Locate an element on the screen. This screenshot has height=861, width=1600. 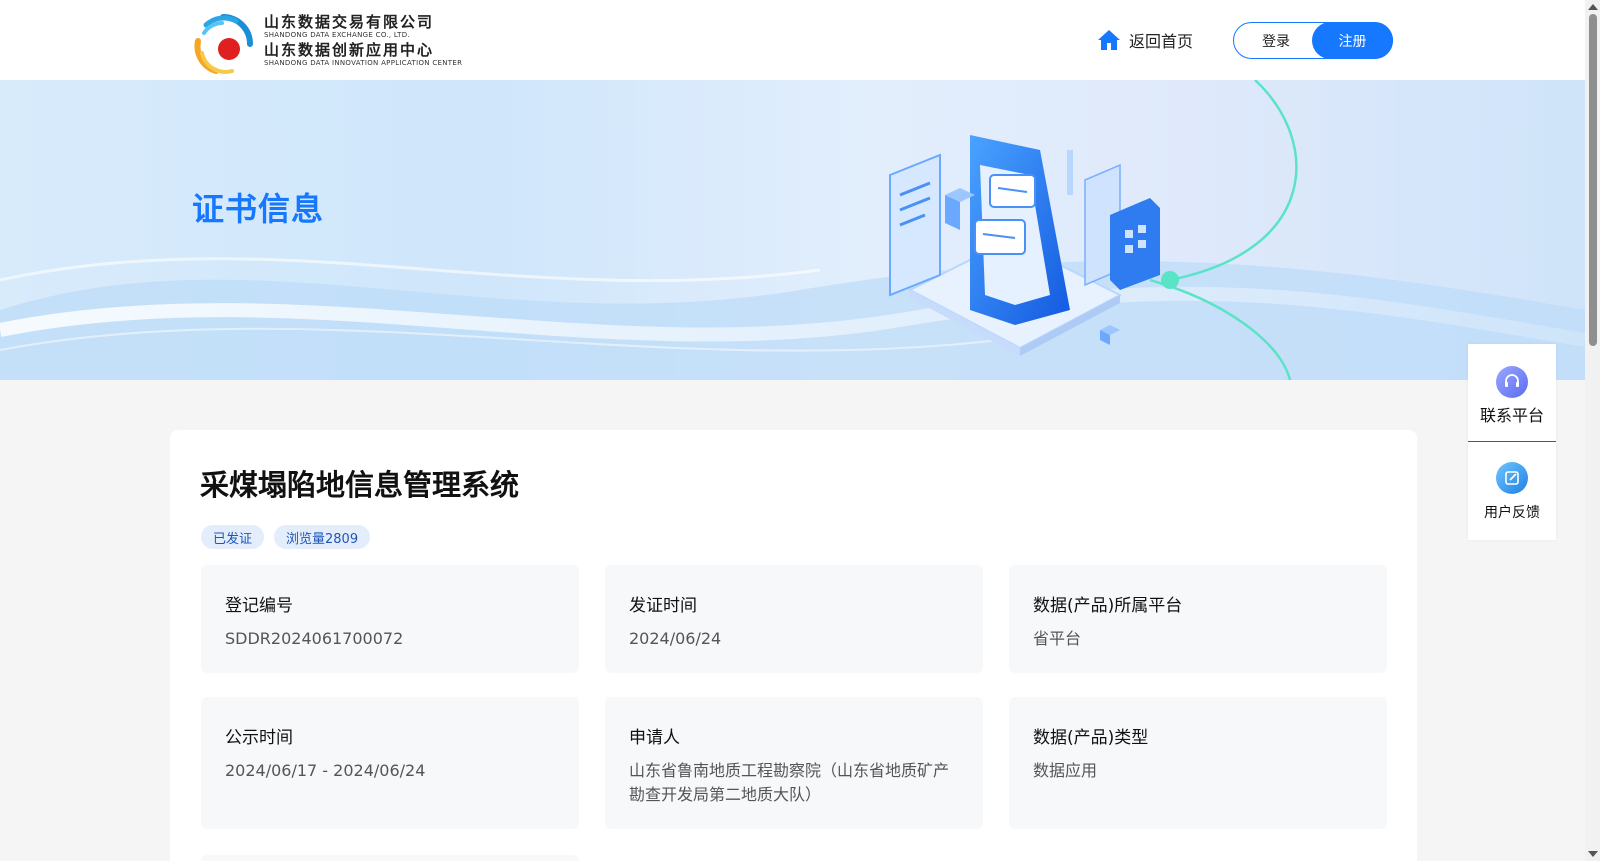
info-item-platform: 数据(产品)所属平台 省平台 is located at coordinates (1198, 619).